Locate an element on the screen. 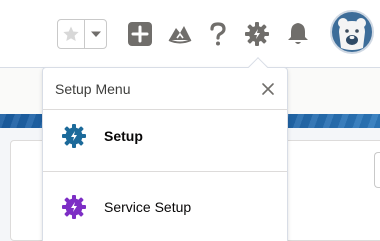 This screenshot has width=380, height=241. setup-button is located at coordinates (257, 34).